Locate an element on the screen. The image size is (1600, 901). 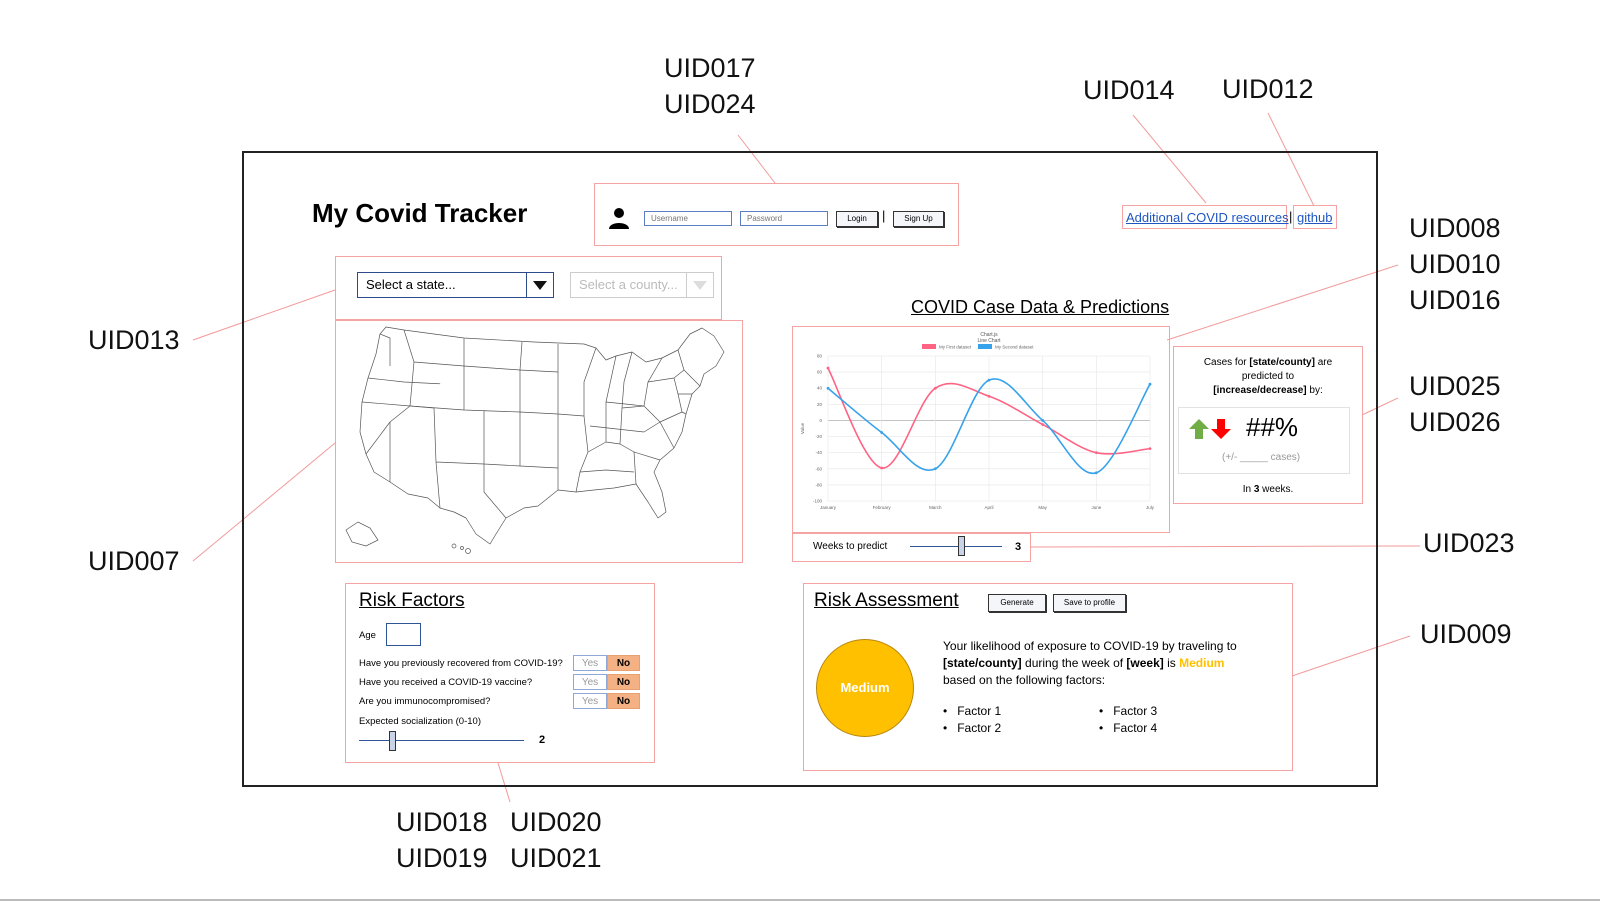
y-tick-label: 40 is located at coordinates (820, 388).